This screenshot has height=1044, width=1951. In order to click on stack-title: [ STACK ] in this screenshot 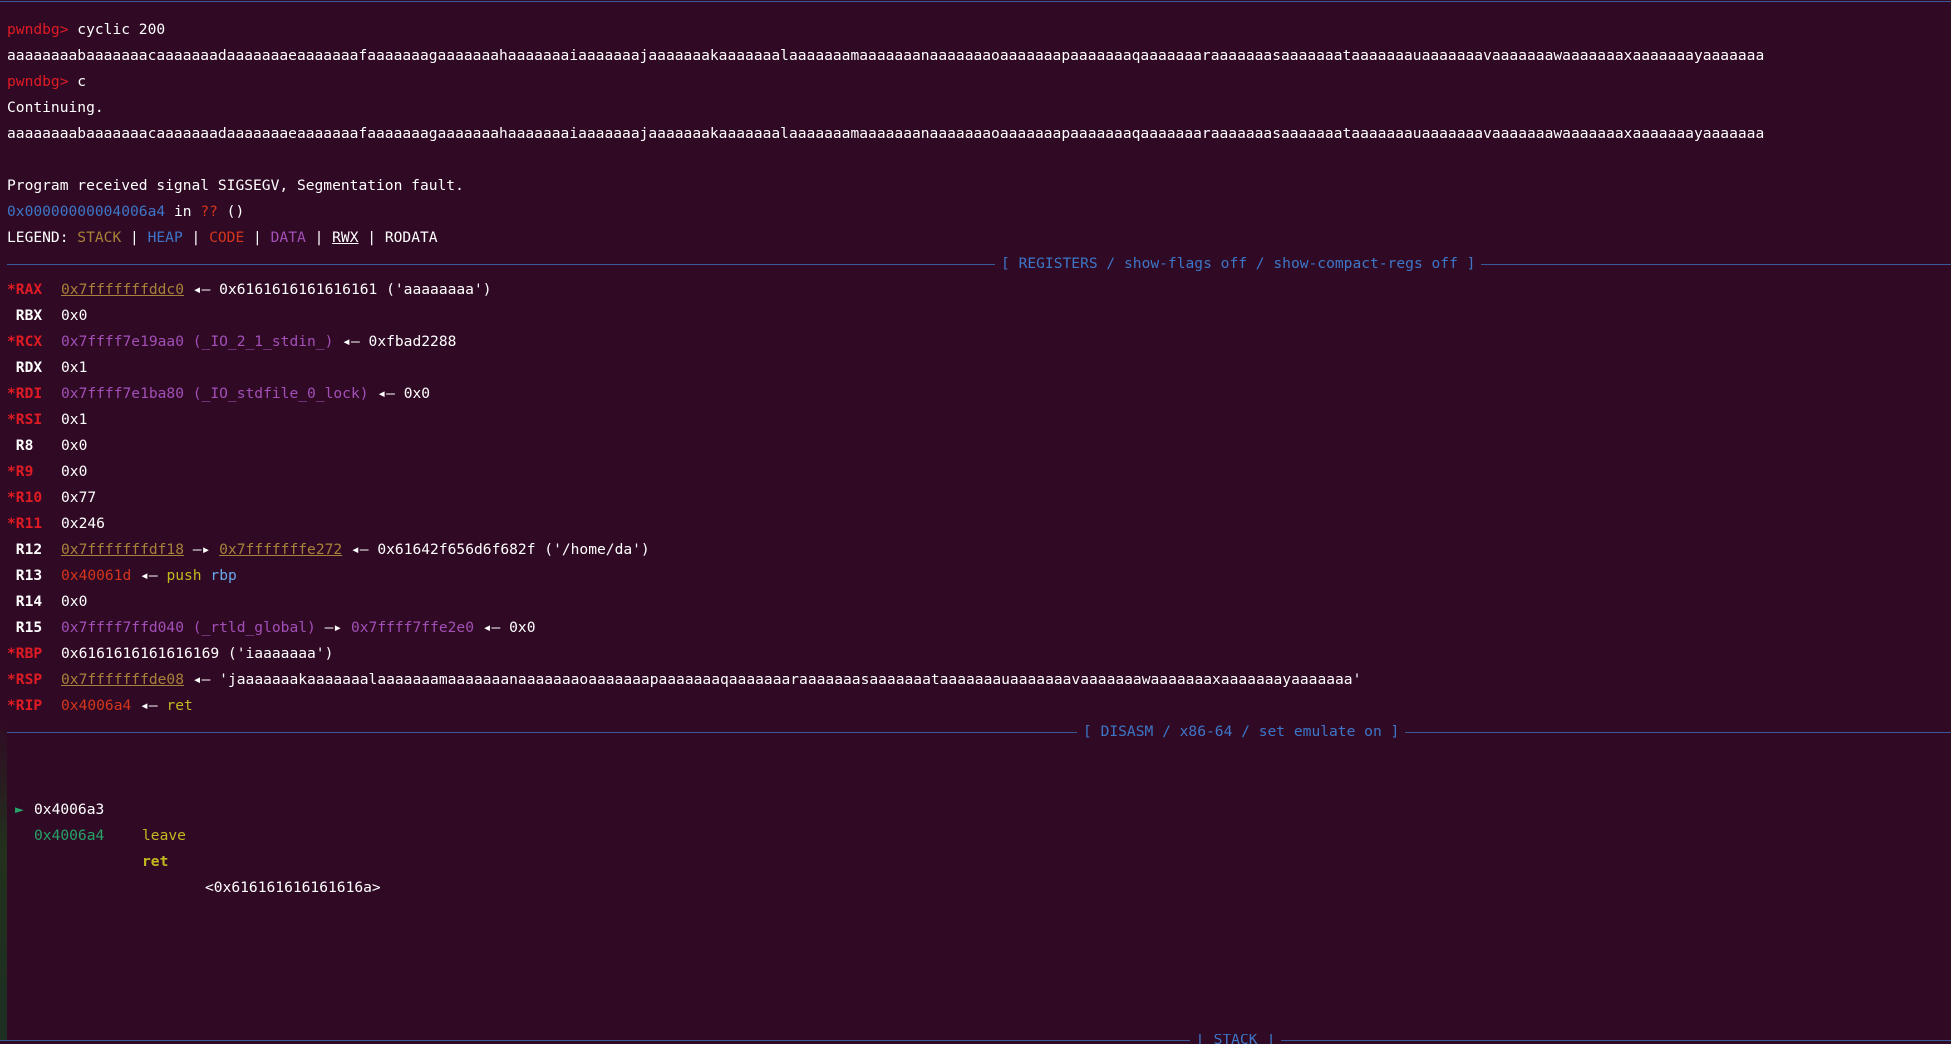, I will do `click(1236, 1039)`.